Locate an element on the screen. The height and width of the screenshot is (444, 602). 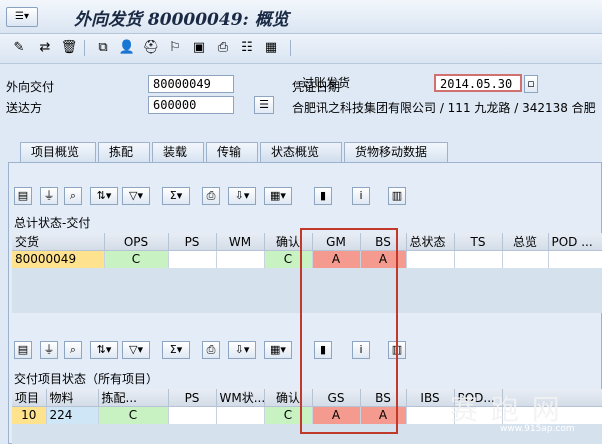
calendar-icon: ▫ is located at coordinates (531, 84).